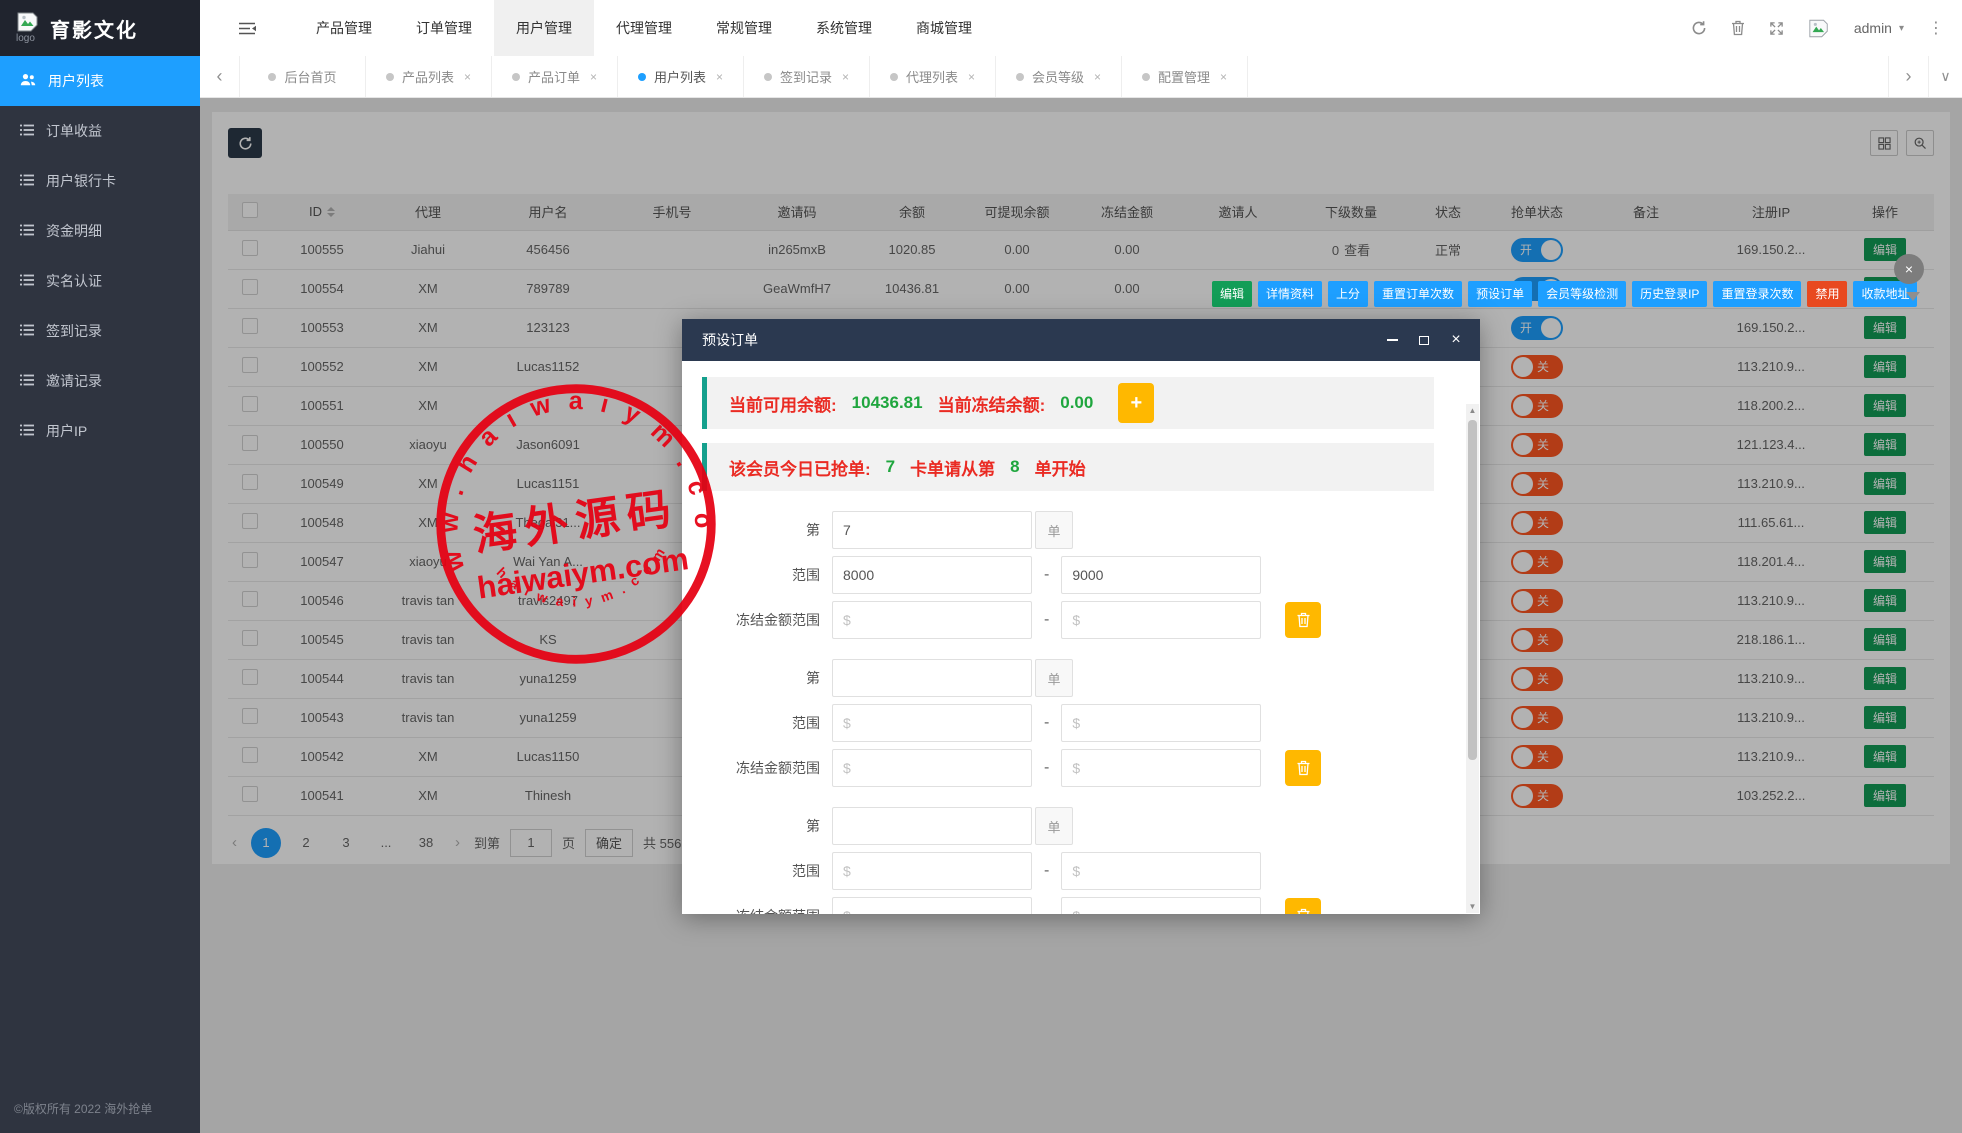 The height and width of the screenshot is (1133, 1962). I want to click on menu-collapse-button, so click(247, 28).